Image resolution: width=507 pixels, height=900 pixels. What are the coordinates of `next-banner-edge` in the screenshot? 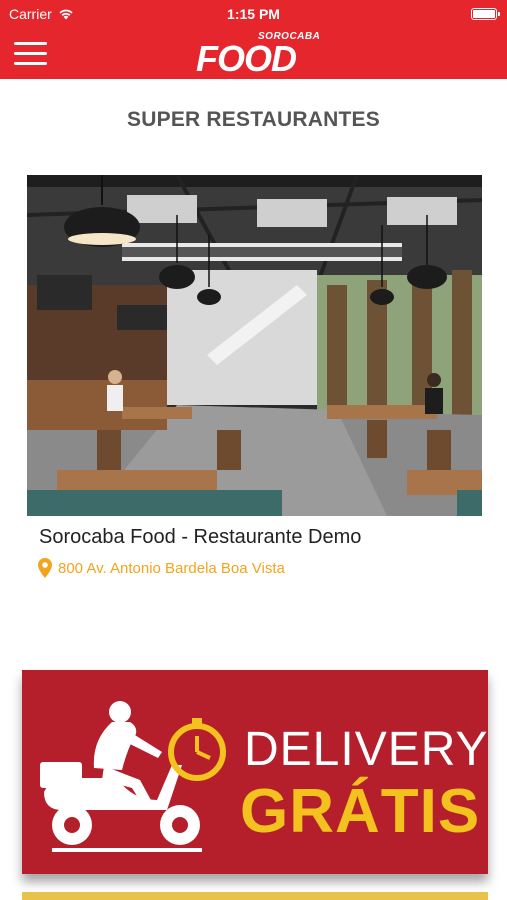 It's located at (255, 896).